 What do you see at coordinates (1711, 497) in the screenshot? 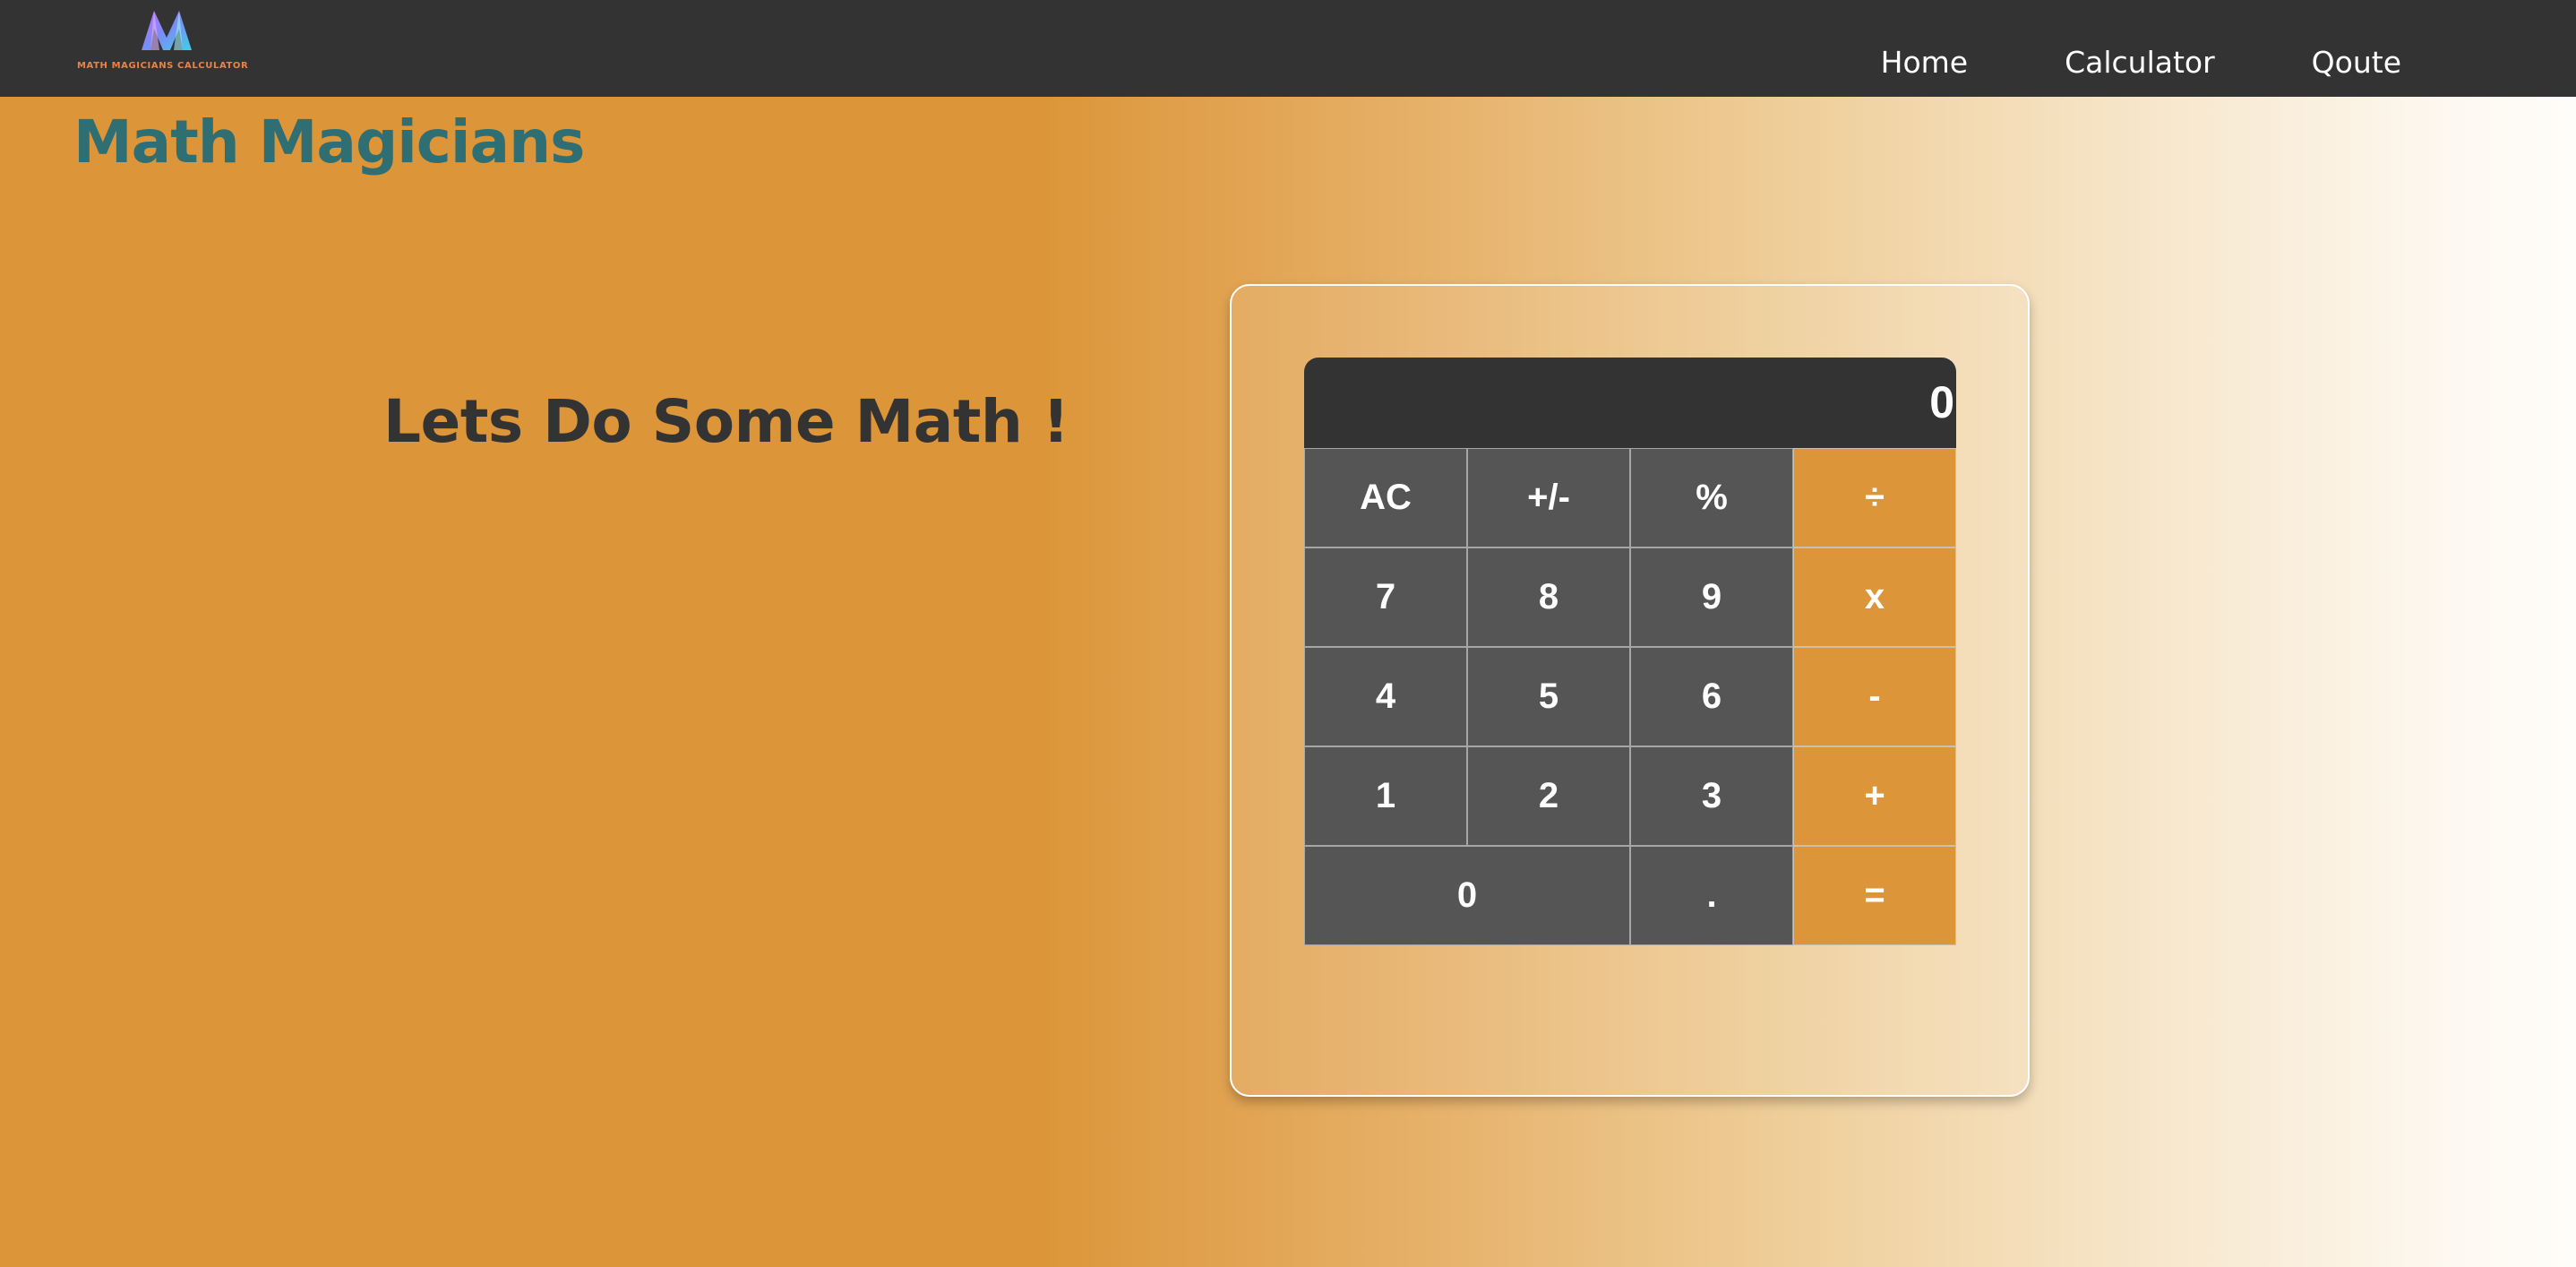
I see `key-percent: %` at bounding box center [1711, 497].